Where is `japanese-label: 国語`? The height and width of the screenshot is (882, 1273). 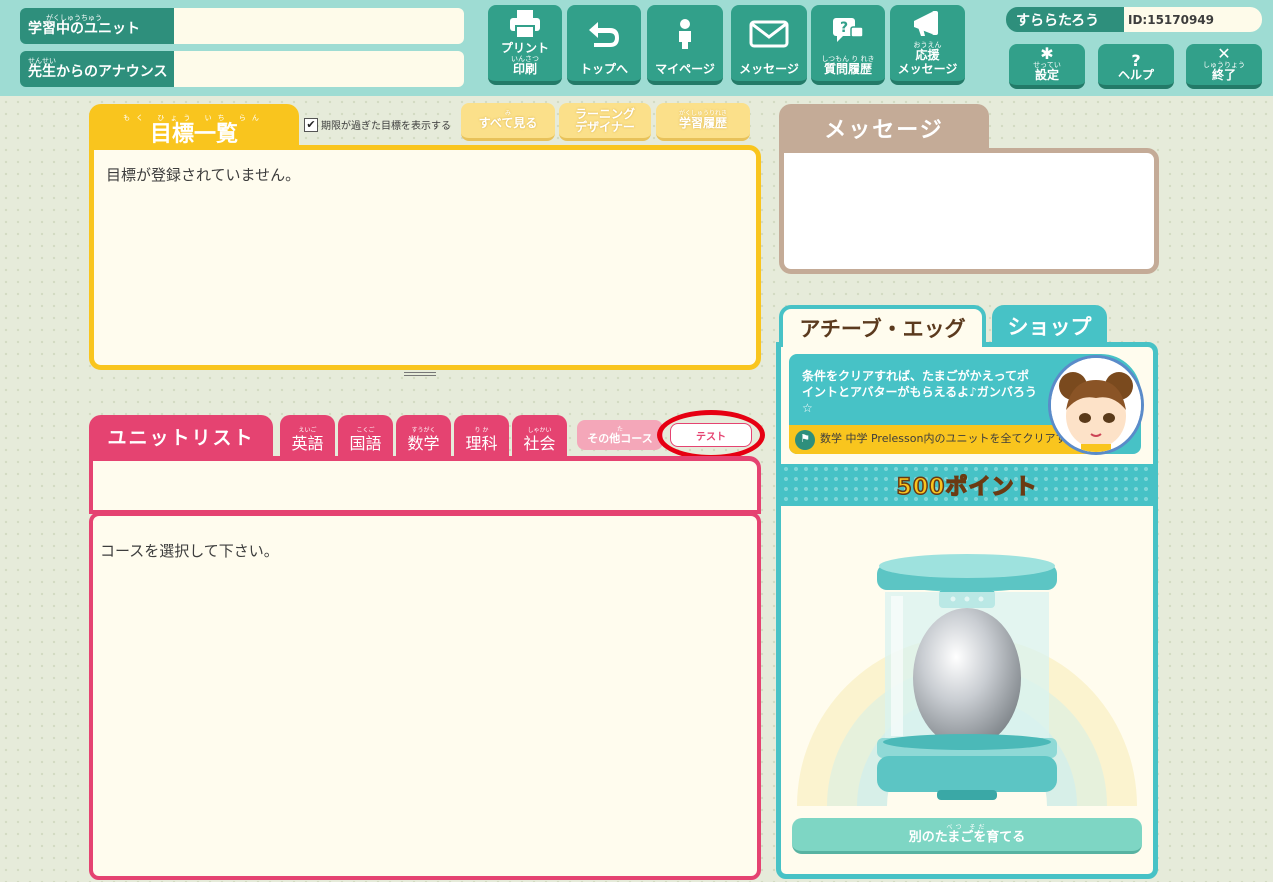
japanese-label: 国語 is located at coordinates (365, 443).